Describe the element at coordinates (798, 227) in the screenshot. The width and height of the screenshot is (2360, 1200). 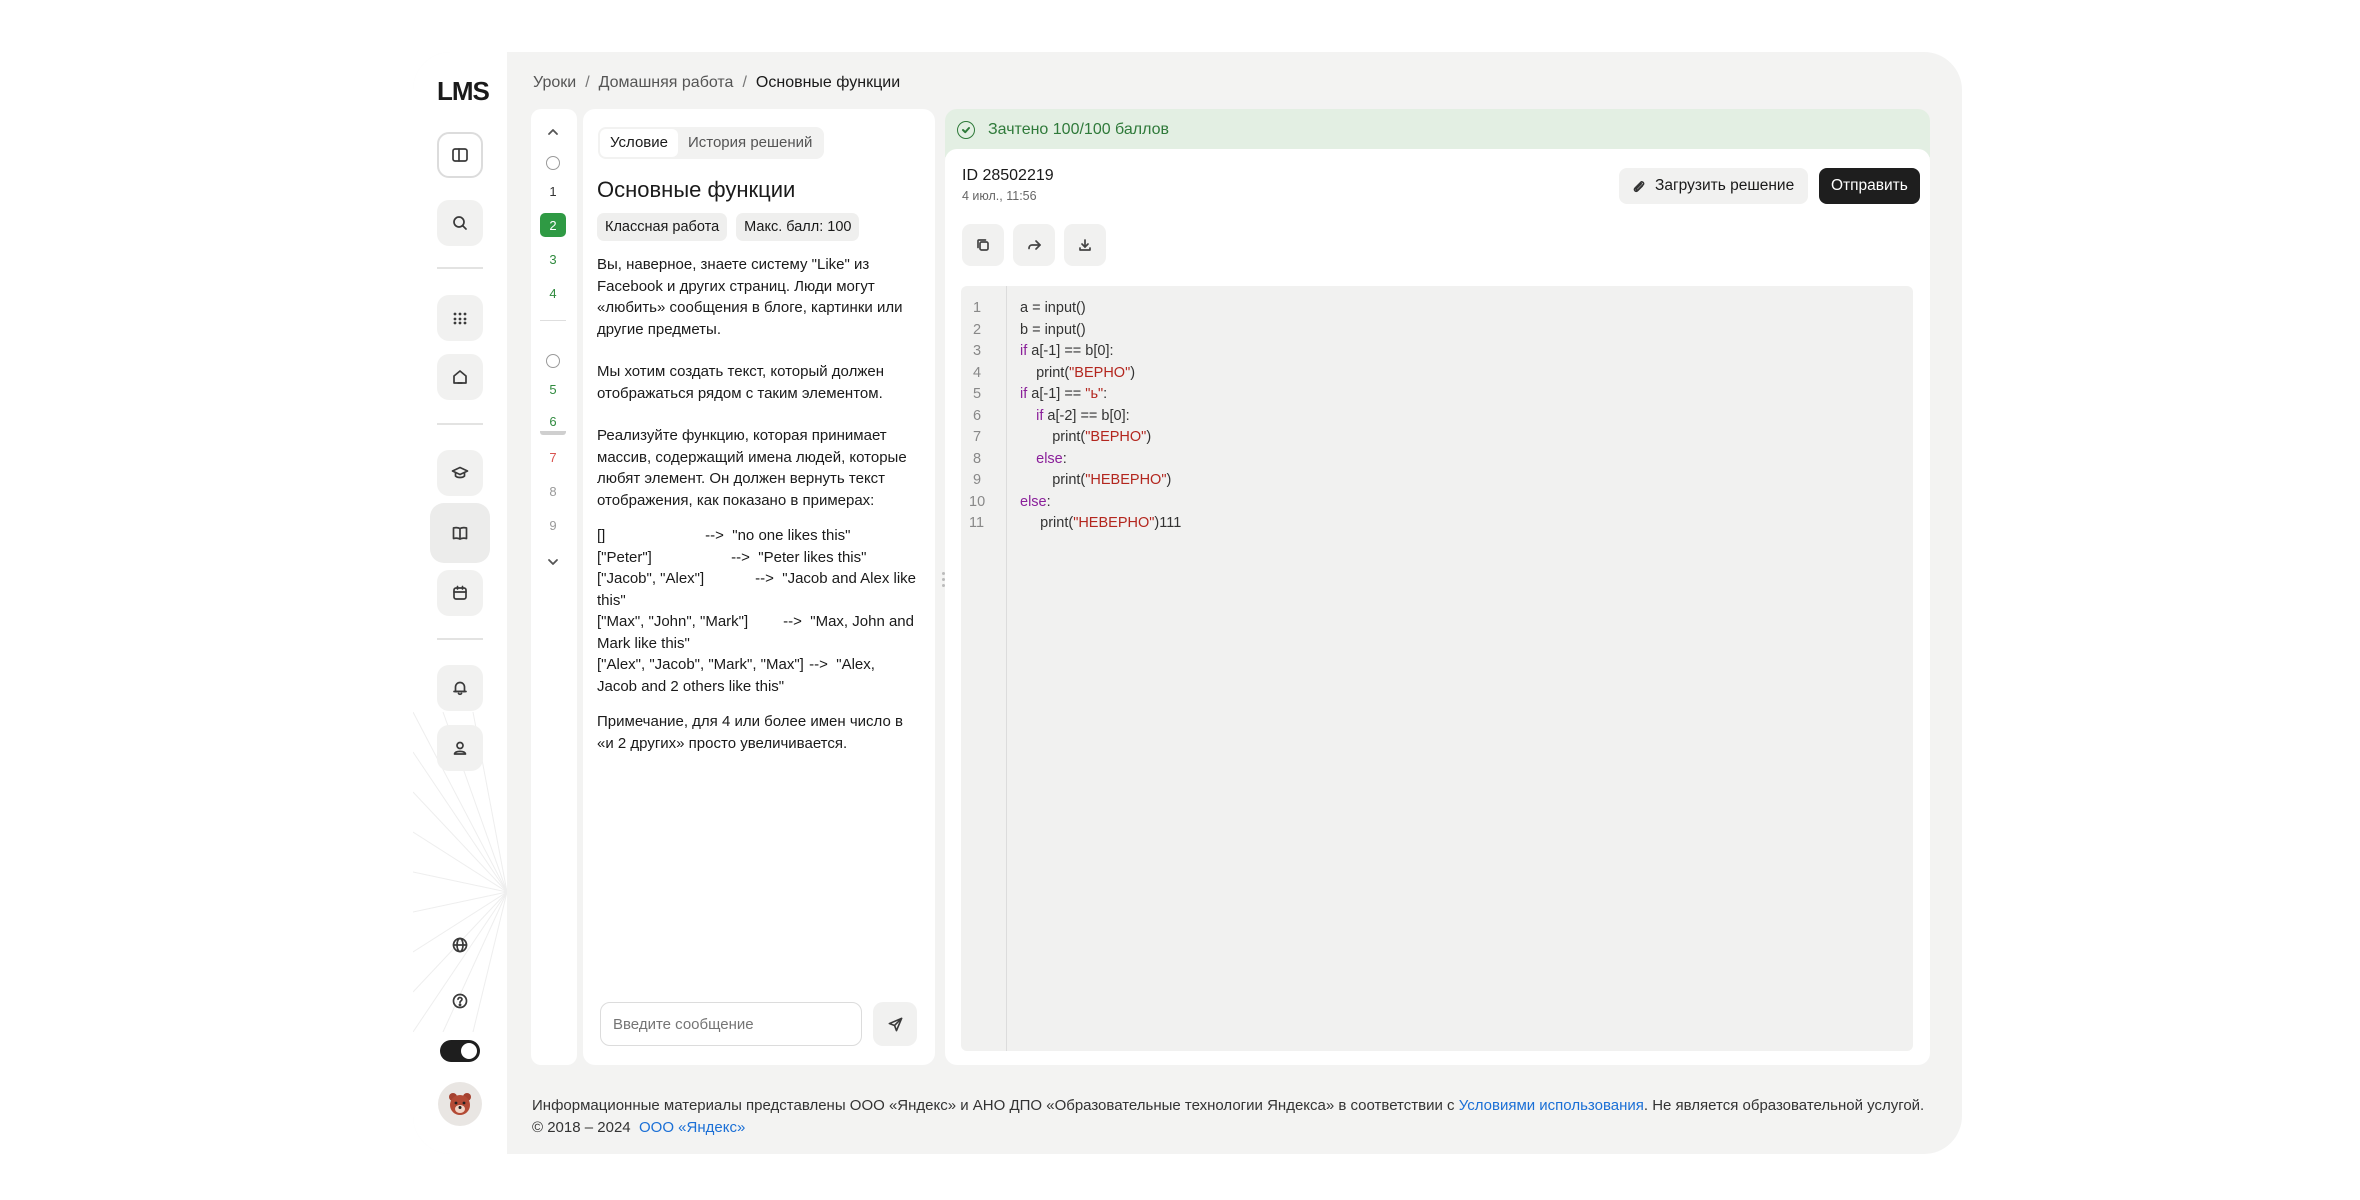
I see `max-score-chip: Макс. балл: 100` at that location.